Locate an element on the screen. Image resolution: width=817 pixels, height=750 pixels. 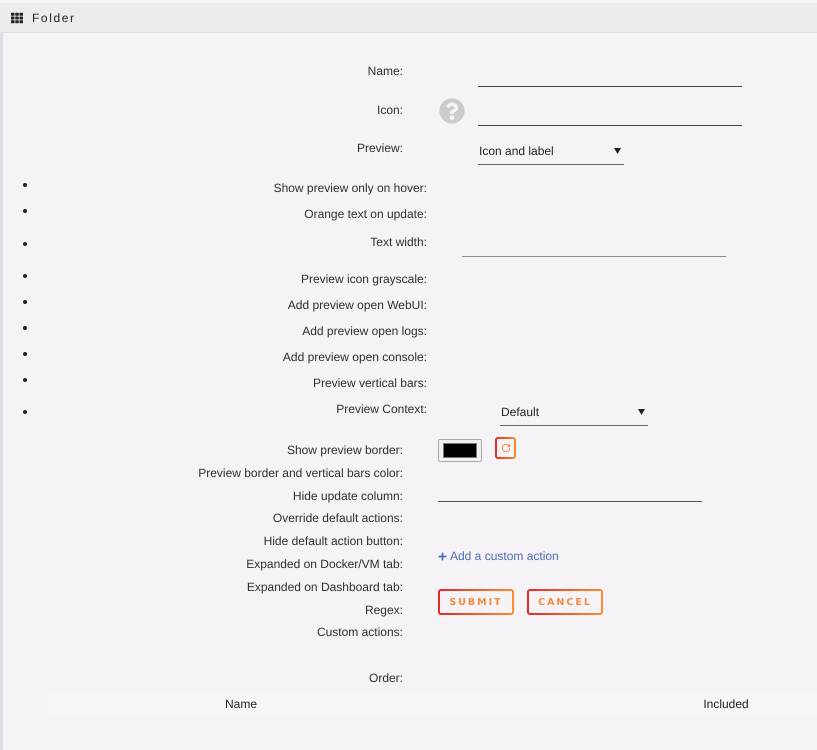
field-label: Show preview only on hover: is located at coordinates (349, 188).